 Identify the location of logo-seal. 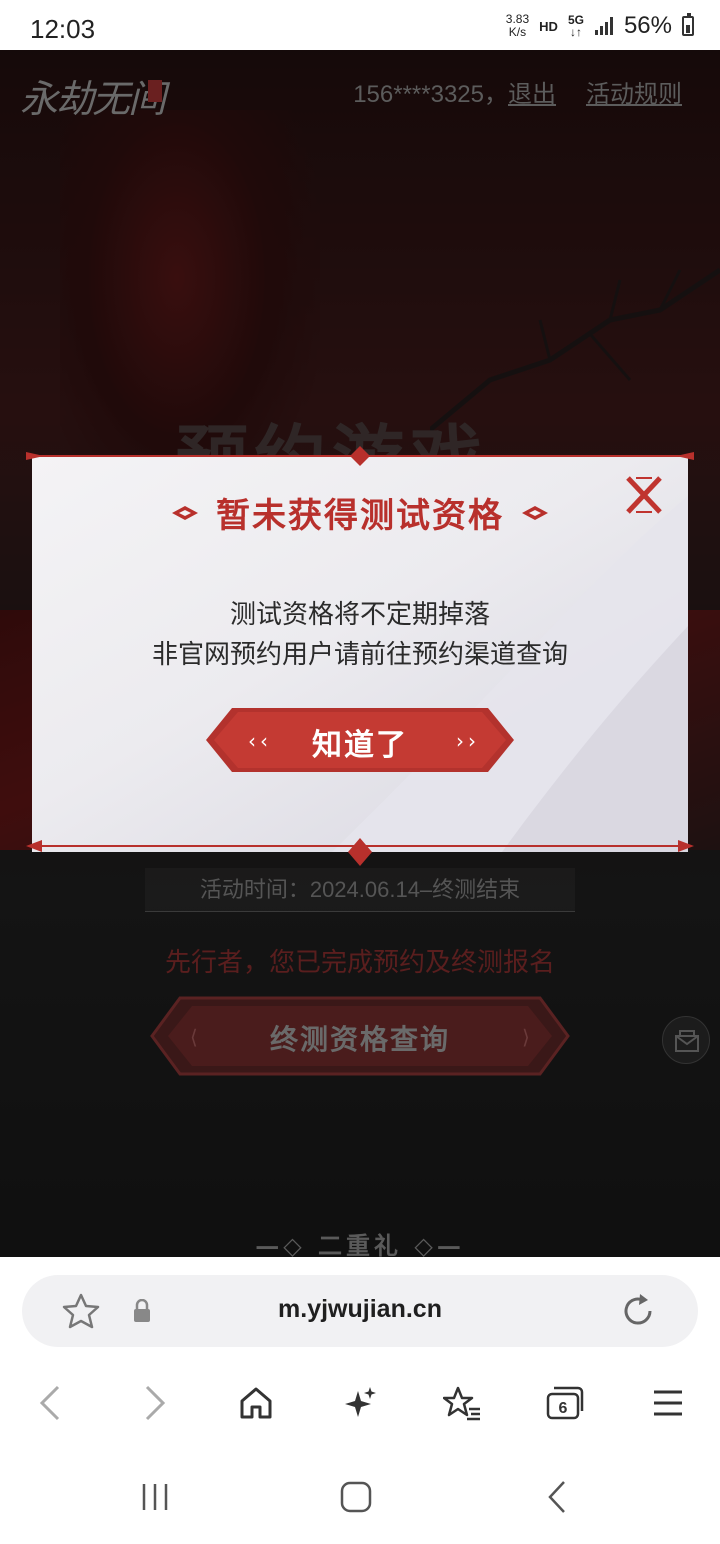
(155, 91).